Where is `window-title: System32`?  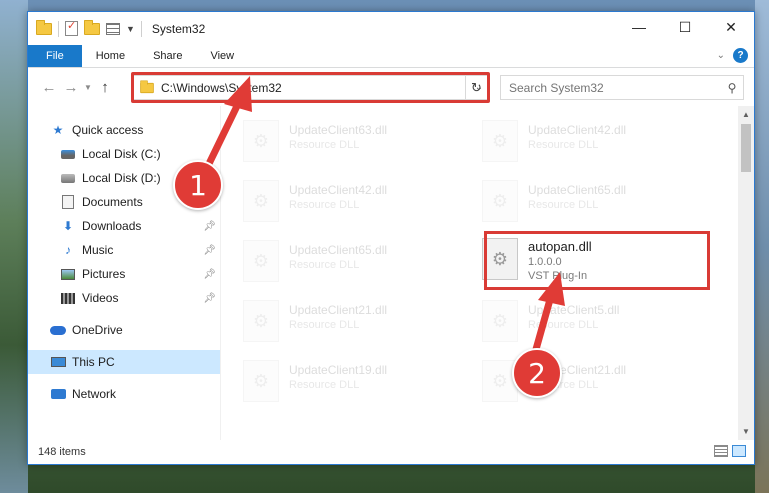 window-title: System32 is located at coordinates (178, 28).